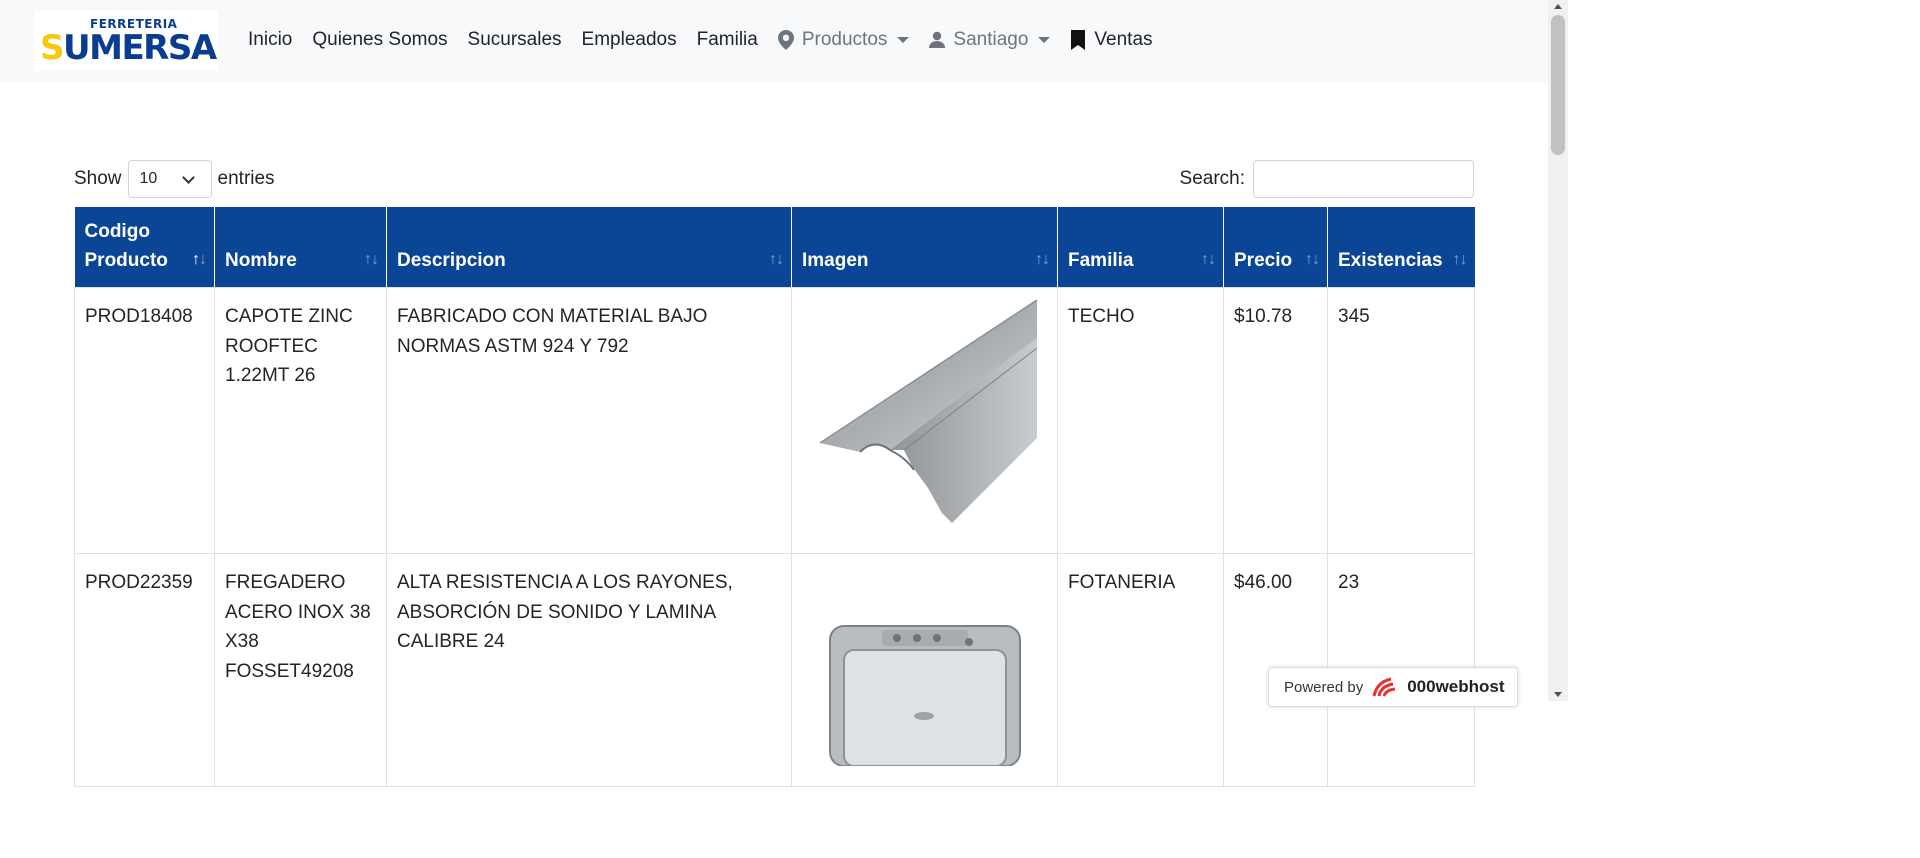 The height and width of the screenshot is (858, 1920). I want to click on nav-ventas-label: Ventas, so click(1123, 39).